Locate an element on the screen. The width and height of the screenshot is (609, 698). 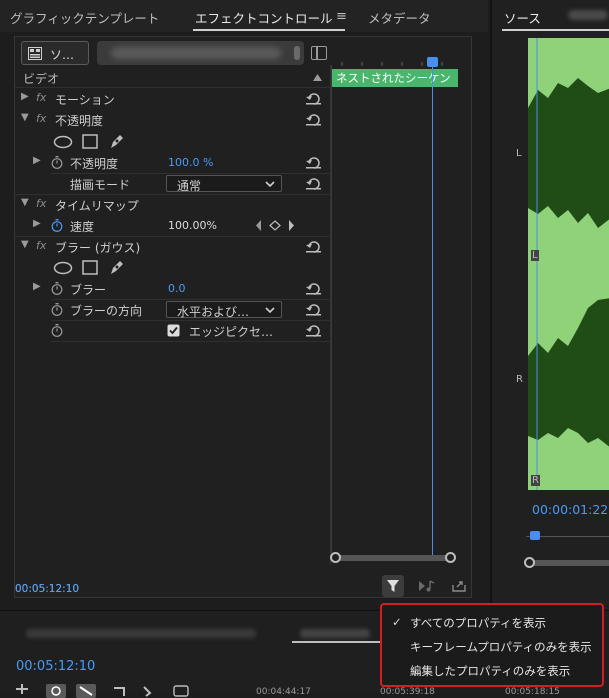
ruler-time-label: 00:05:39:18 is located at coordinates (407, 692).